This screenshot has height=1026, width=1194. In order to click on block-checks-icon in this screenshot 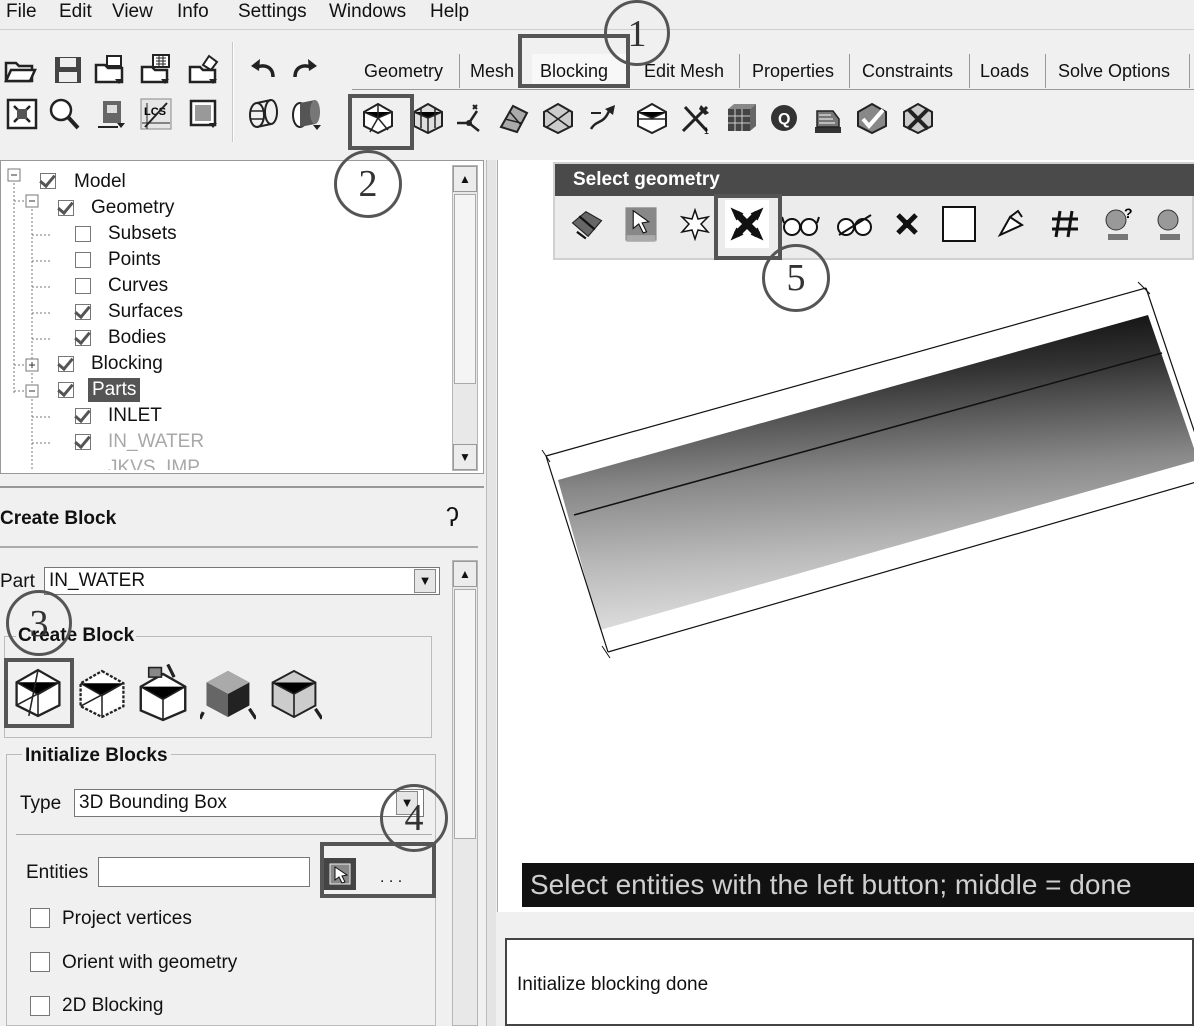, I will do `click(740, 118)`.